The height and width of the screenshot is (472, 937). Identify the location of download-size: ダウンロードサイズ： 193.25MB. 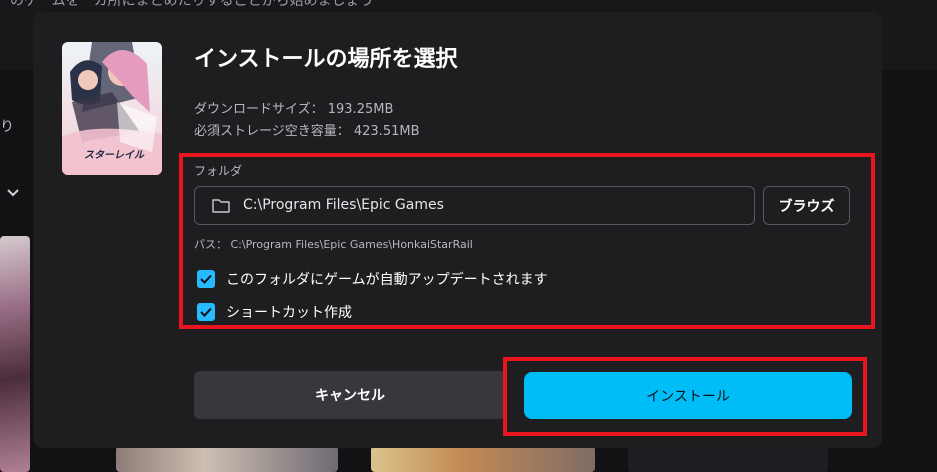
(294, 109).